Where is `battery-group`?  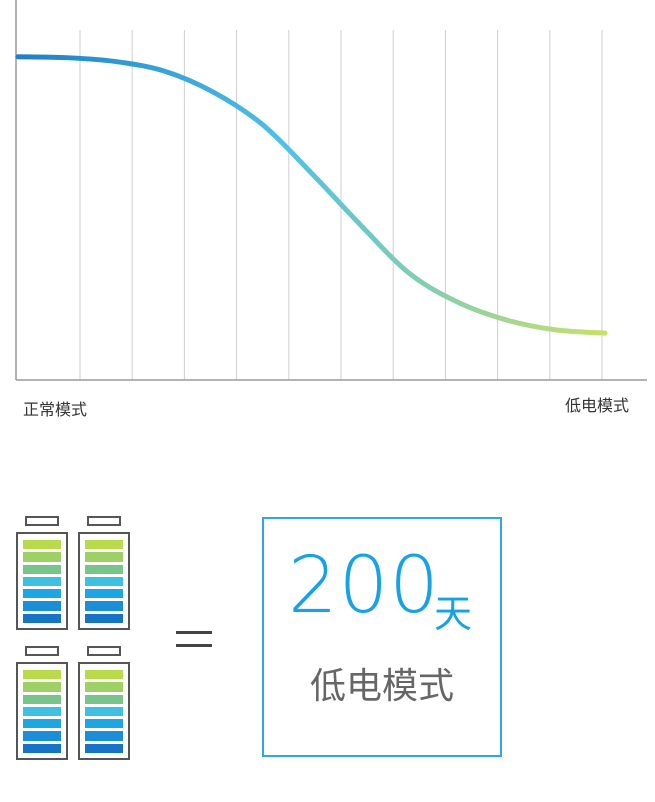
battery-group is located at coordinates (74, 639).